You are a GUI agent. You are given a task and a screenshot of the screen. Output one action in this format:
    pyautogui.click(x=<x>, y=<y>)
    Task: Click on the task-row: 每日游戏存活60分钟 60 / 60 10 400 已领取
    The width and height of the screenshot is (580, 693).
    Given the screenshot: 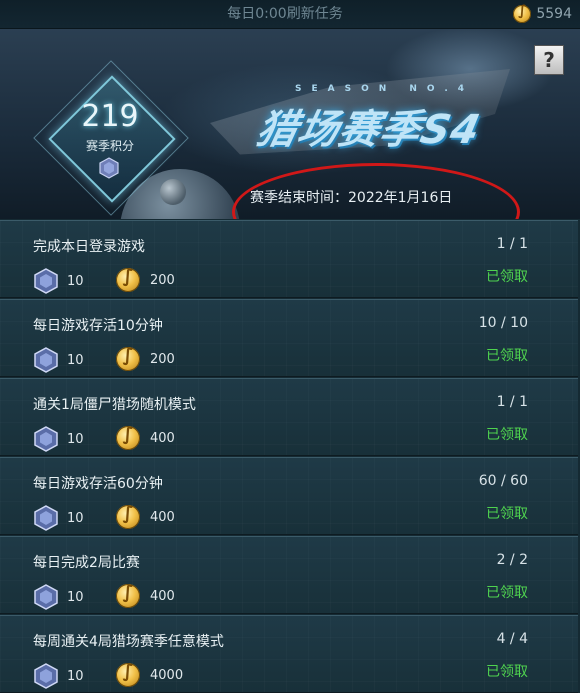 What is the action you would take?
    pyautogui.click(x=289, y=496)
    